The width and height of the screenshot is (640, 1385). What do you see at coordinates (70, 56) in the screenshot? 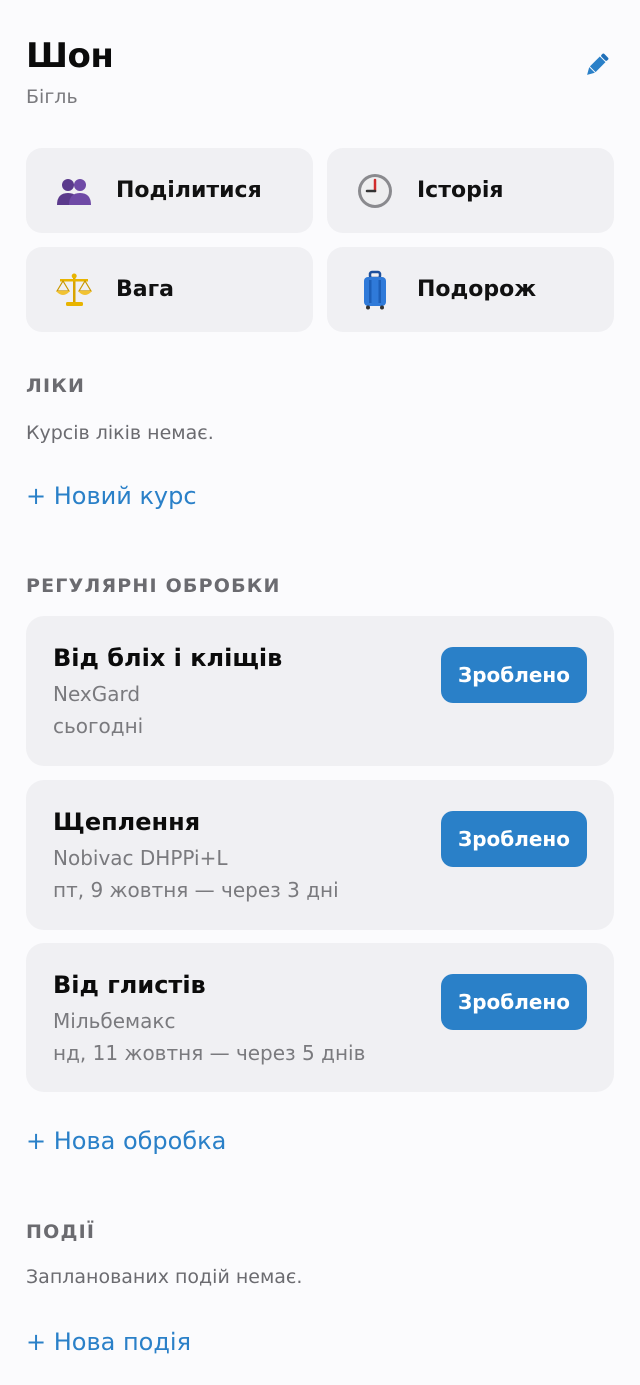
I see `pet-name: Шон` at bounding box center [70, 56].